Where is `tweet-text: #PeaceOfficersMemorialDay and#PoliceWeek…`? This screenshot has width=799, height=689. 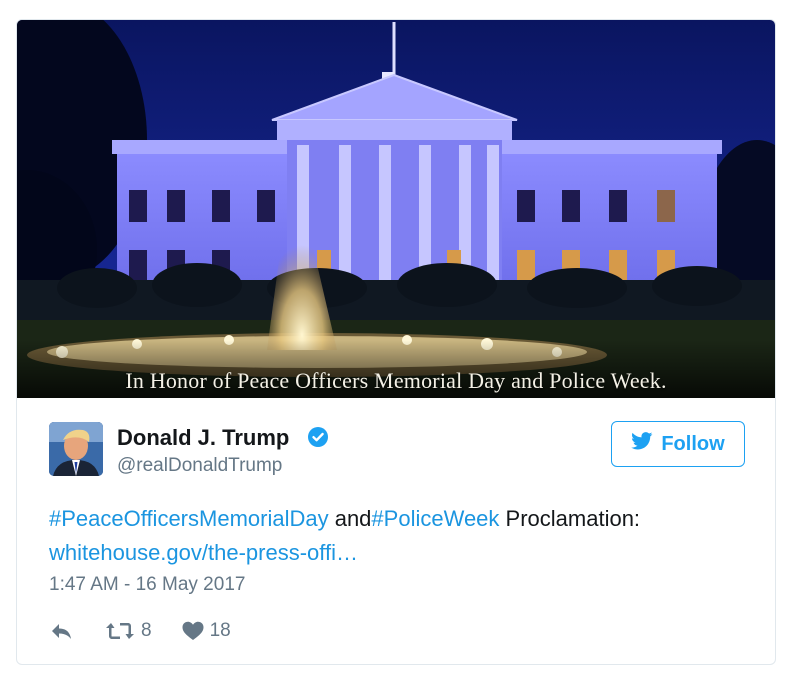 tweet-text: #PeaceOfficersMemorialDay and#PoliceWeek… is located at coordinates (399, 536).